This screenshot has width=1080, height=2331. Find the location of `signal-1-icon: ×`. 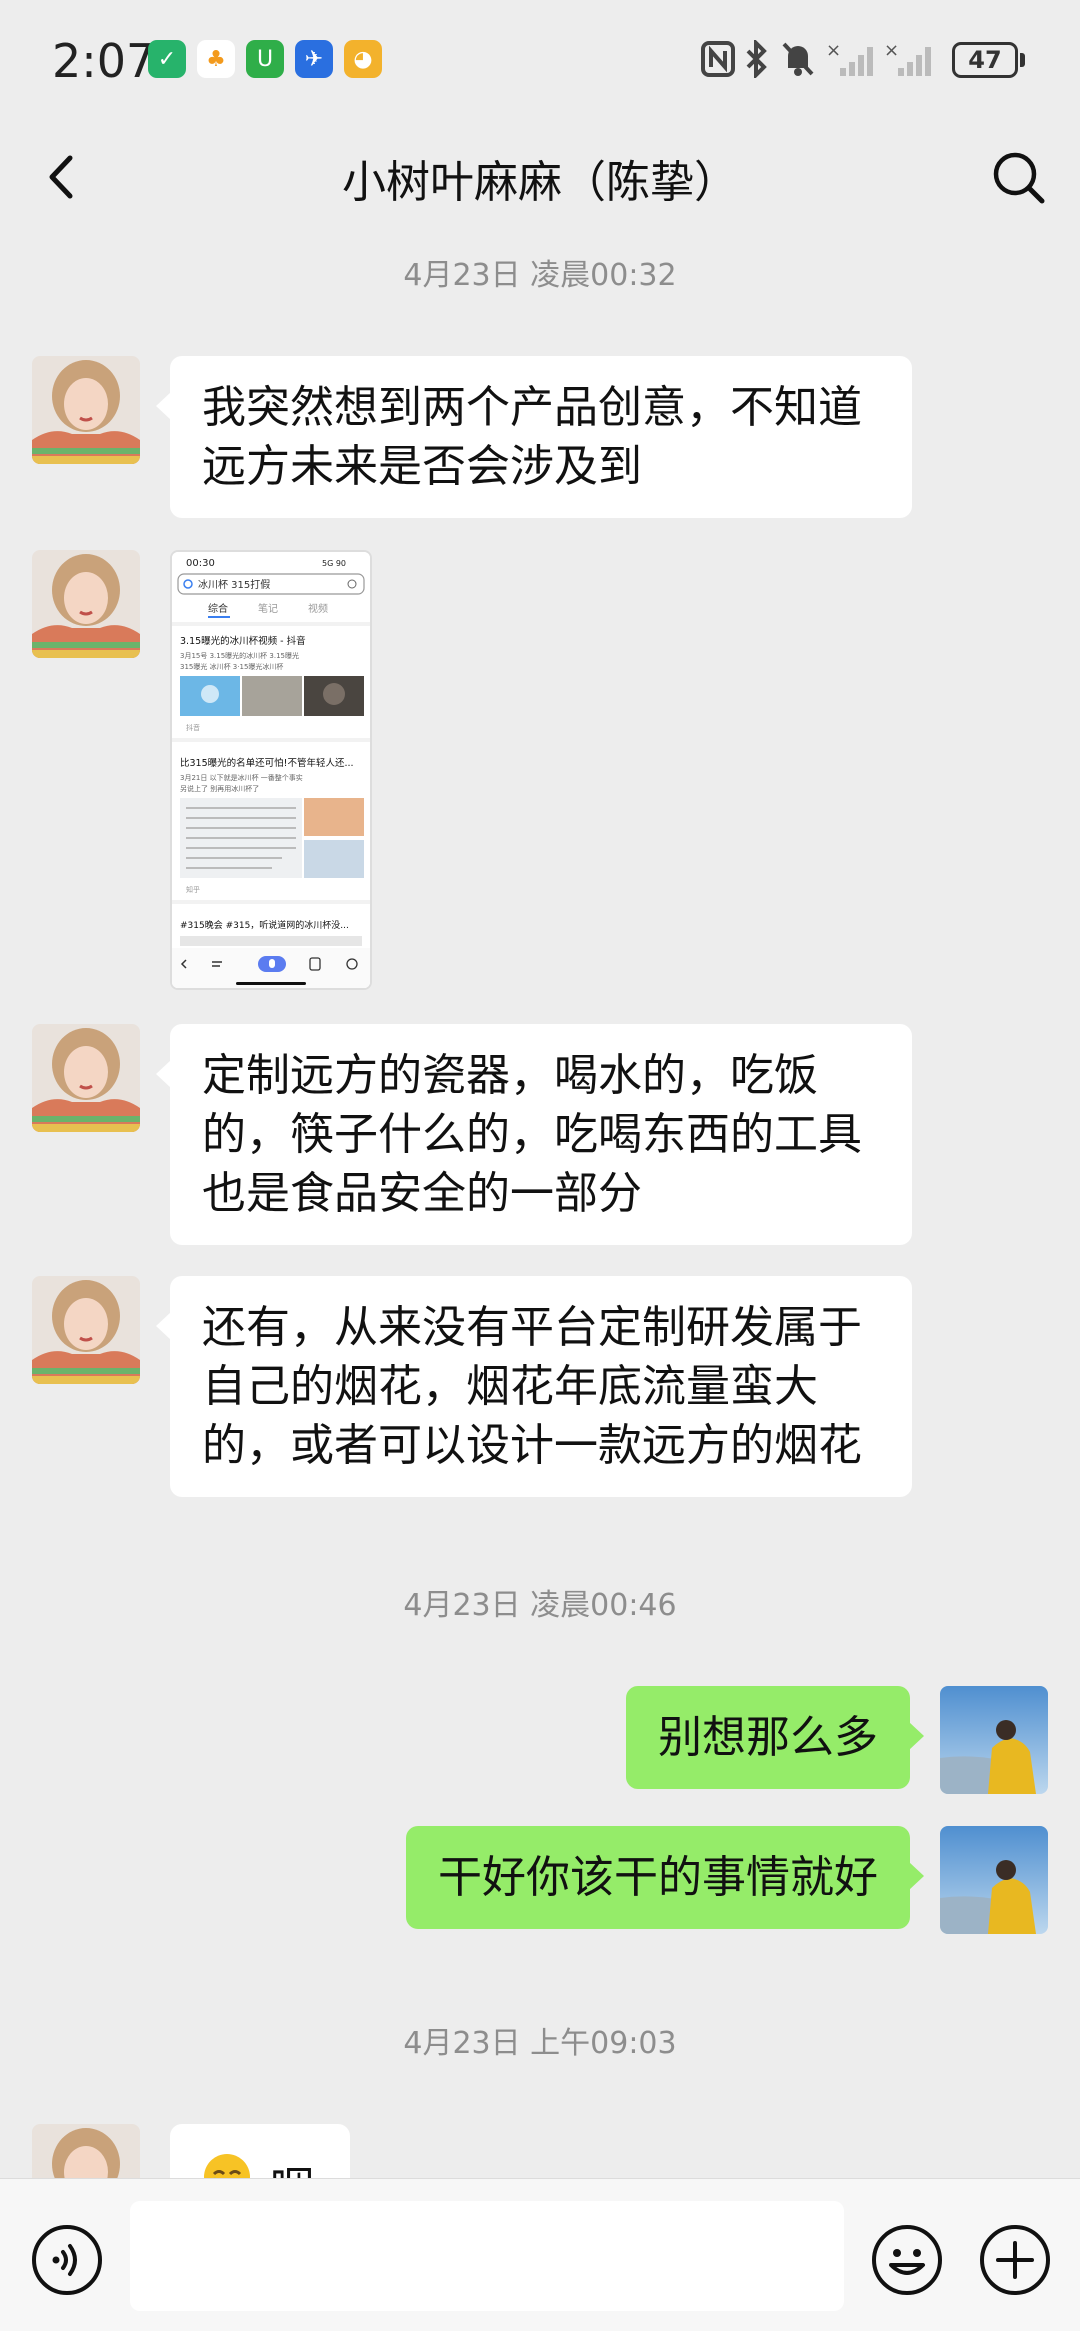

signal-1-icon: × is located at coordinates (849, 58).